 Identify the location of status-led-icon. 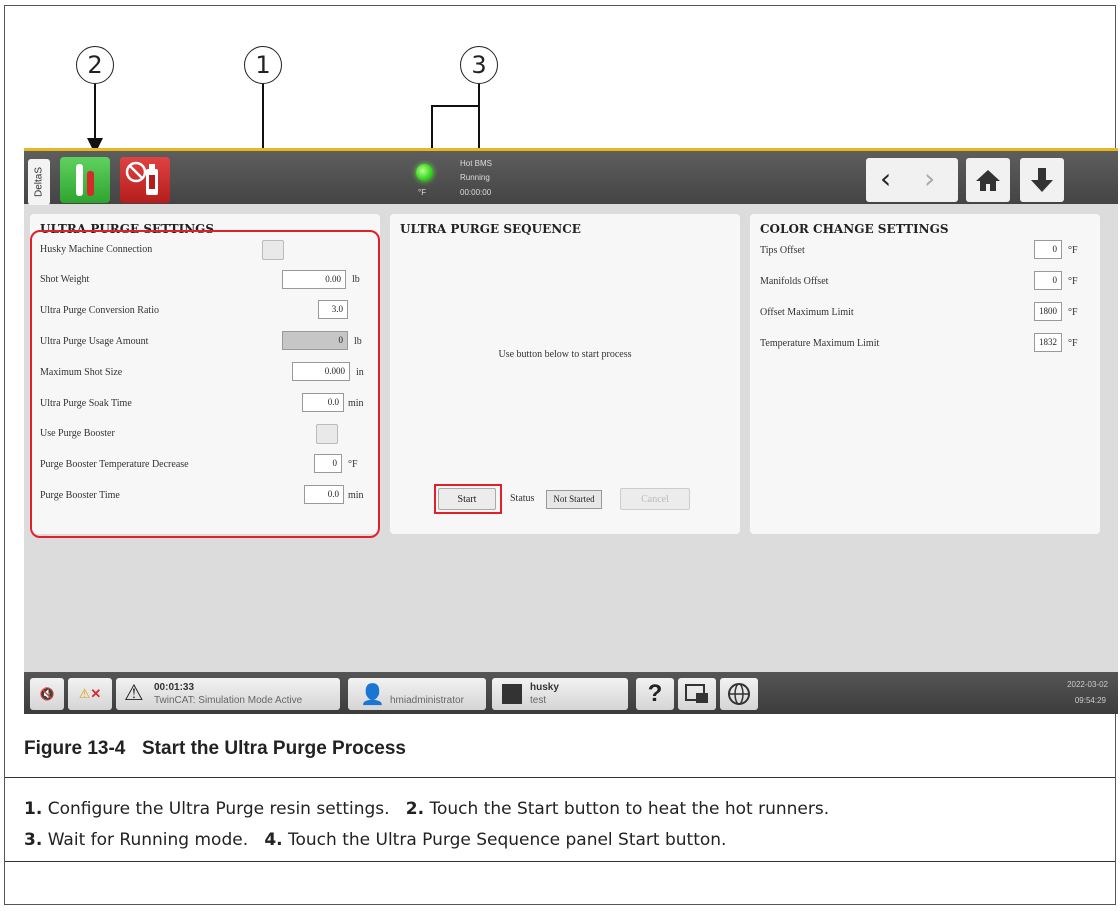
(424, 172).